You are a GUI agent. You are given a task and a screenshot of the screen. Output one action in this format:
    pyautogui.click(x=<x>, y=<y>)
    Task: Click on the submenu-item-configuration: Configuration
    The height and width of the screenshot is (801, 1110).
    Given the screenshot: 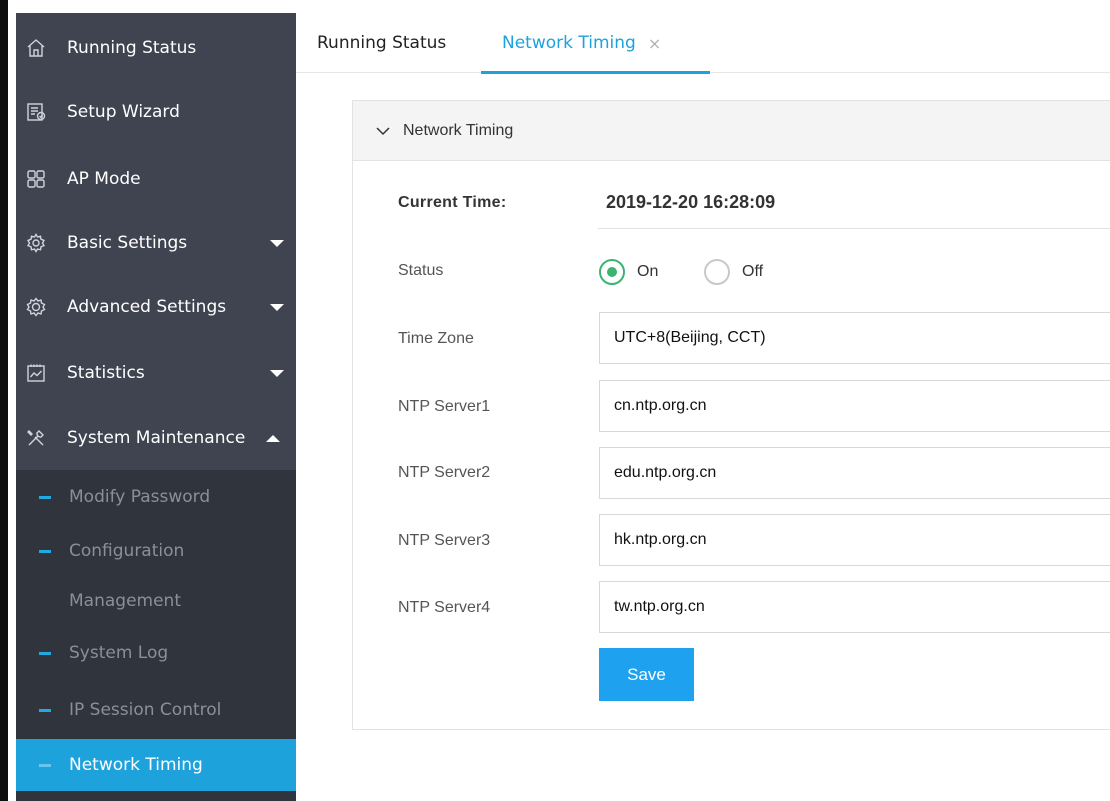 What is the action you would take?
    pyautogui.click(x=156, y=551)
    